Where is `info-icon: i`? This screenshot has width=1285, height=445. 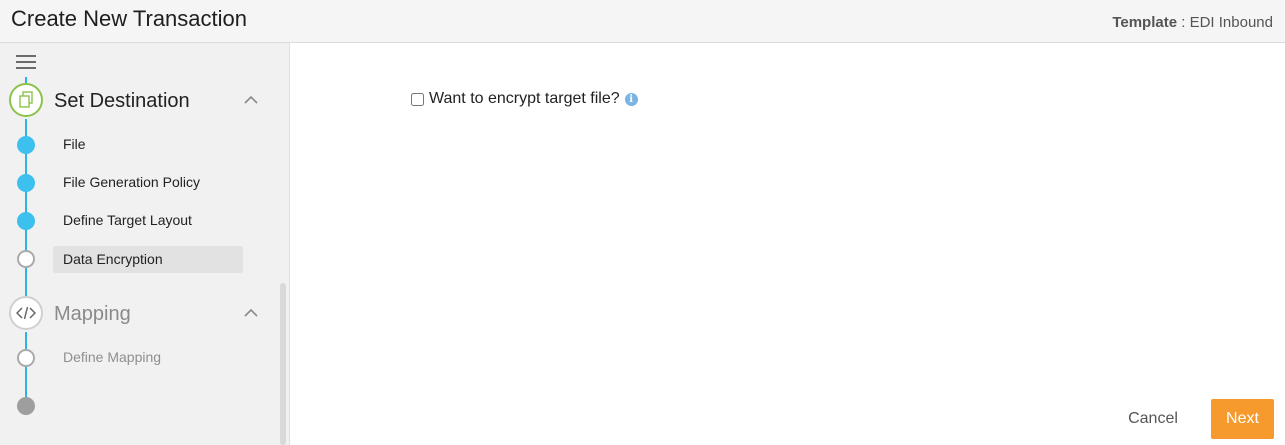
info-icon: i is located at coordinates (631, 99).